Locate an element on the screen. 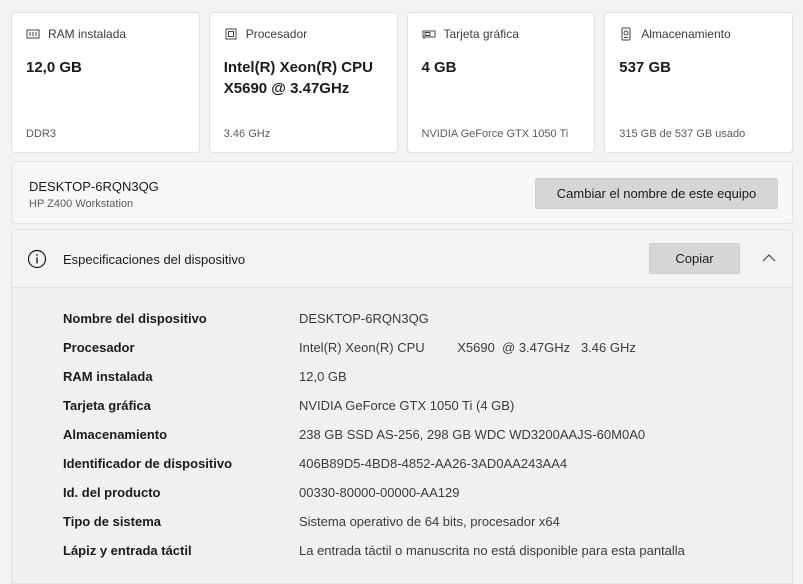 The width and height of the screenshot is (803, 584). card-graphics-header: Tarjeta gráfica is located at coordinates (501, 34).